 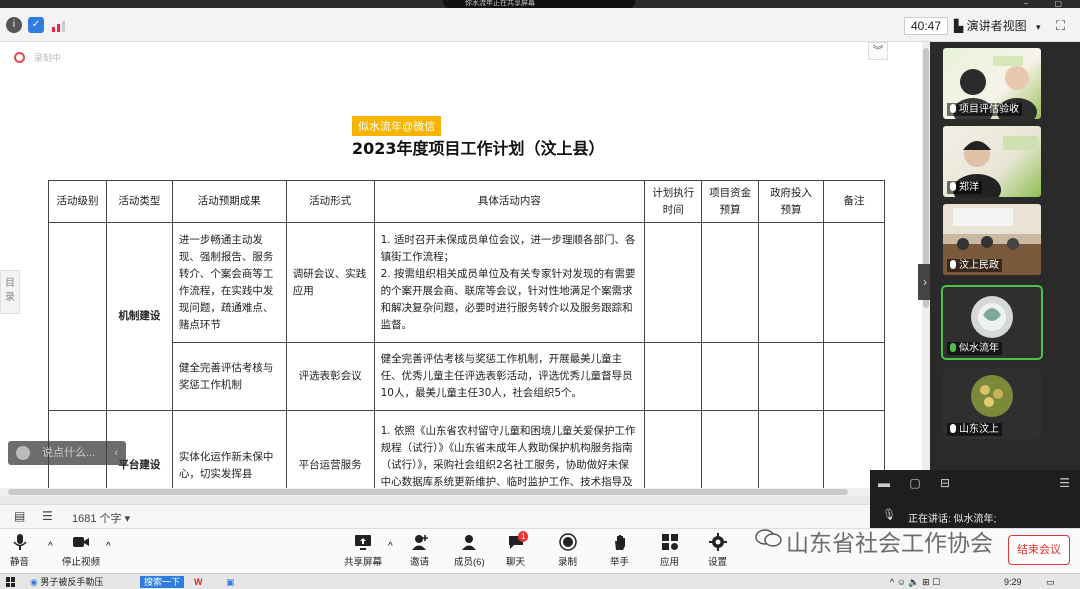 I want to click on participant-name: 郑洋, so click(x=969, y=187).